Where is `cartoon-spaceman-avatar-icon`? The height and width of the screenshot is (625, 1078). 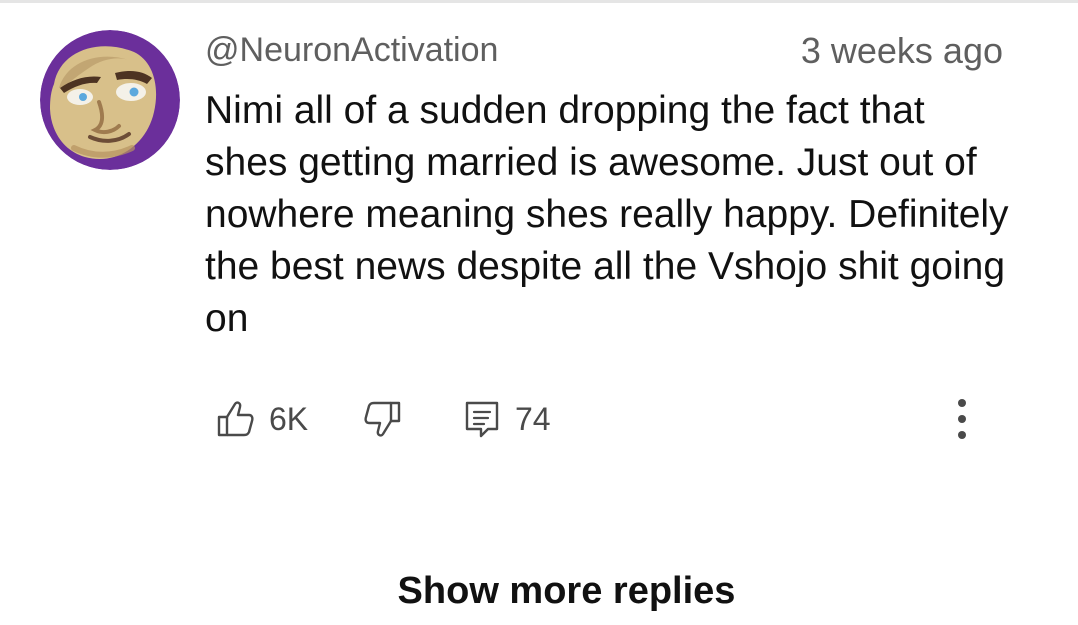 cartoon-spaceman-avatar-icon is located at coordinates (110, 100).